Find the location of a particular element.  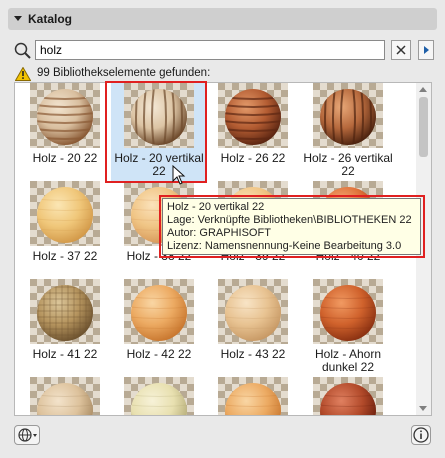

library-item: Holz - 43 22 is located at coordinates (253, 328).